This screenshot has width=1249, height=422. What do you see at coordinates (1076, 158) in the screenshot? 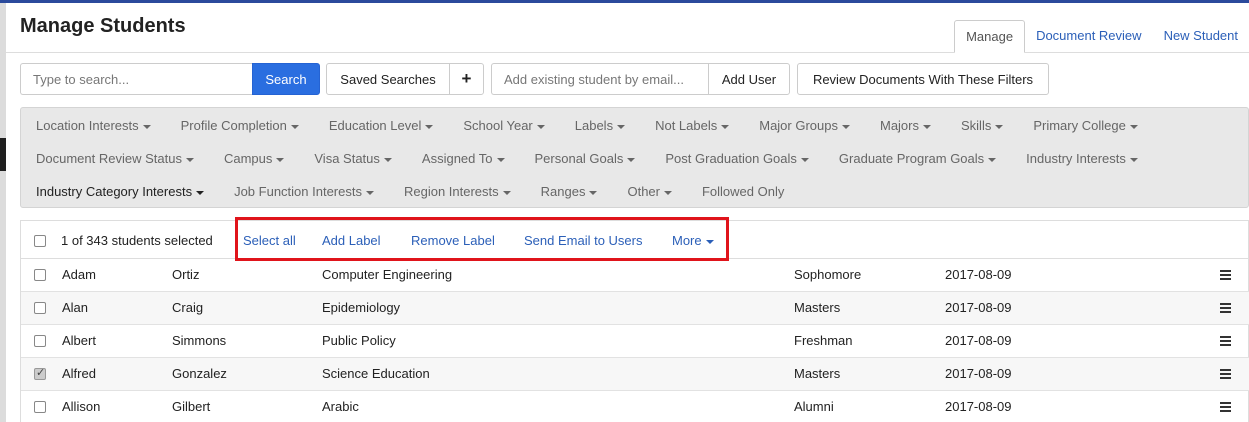
I see `filter-label: Industry Interests` at bounding box center [1076, 158].